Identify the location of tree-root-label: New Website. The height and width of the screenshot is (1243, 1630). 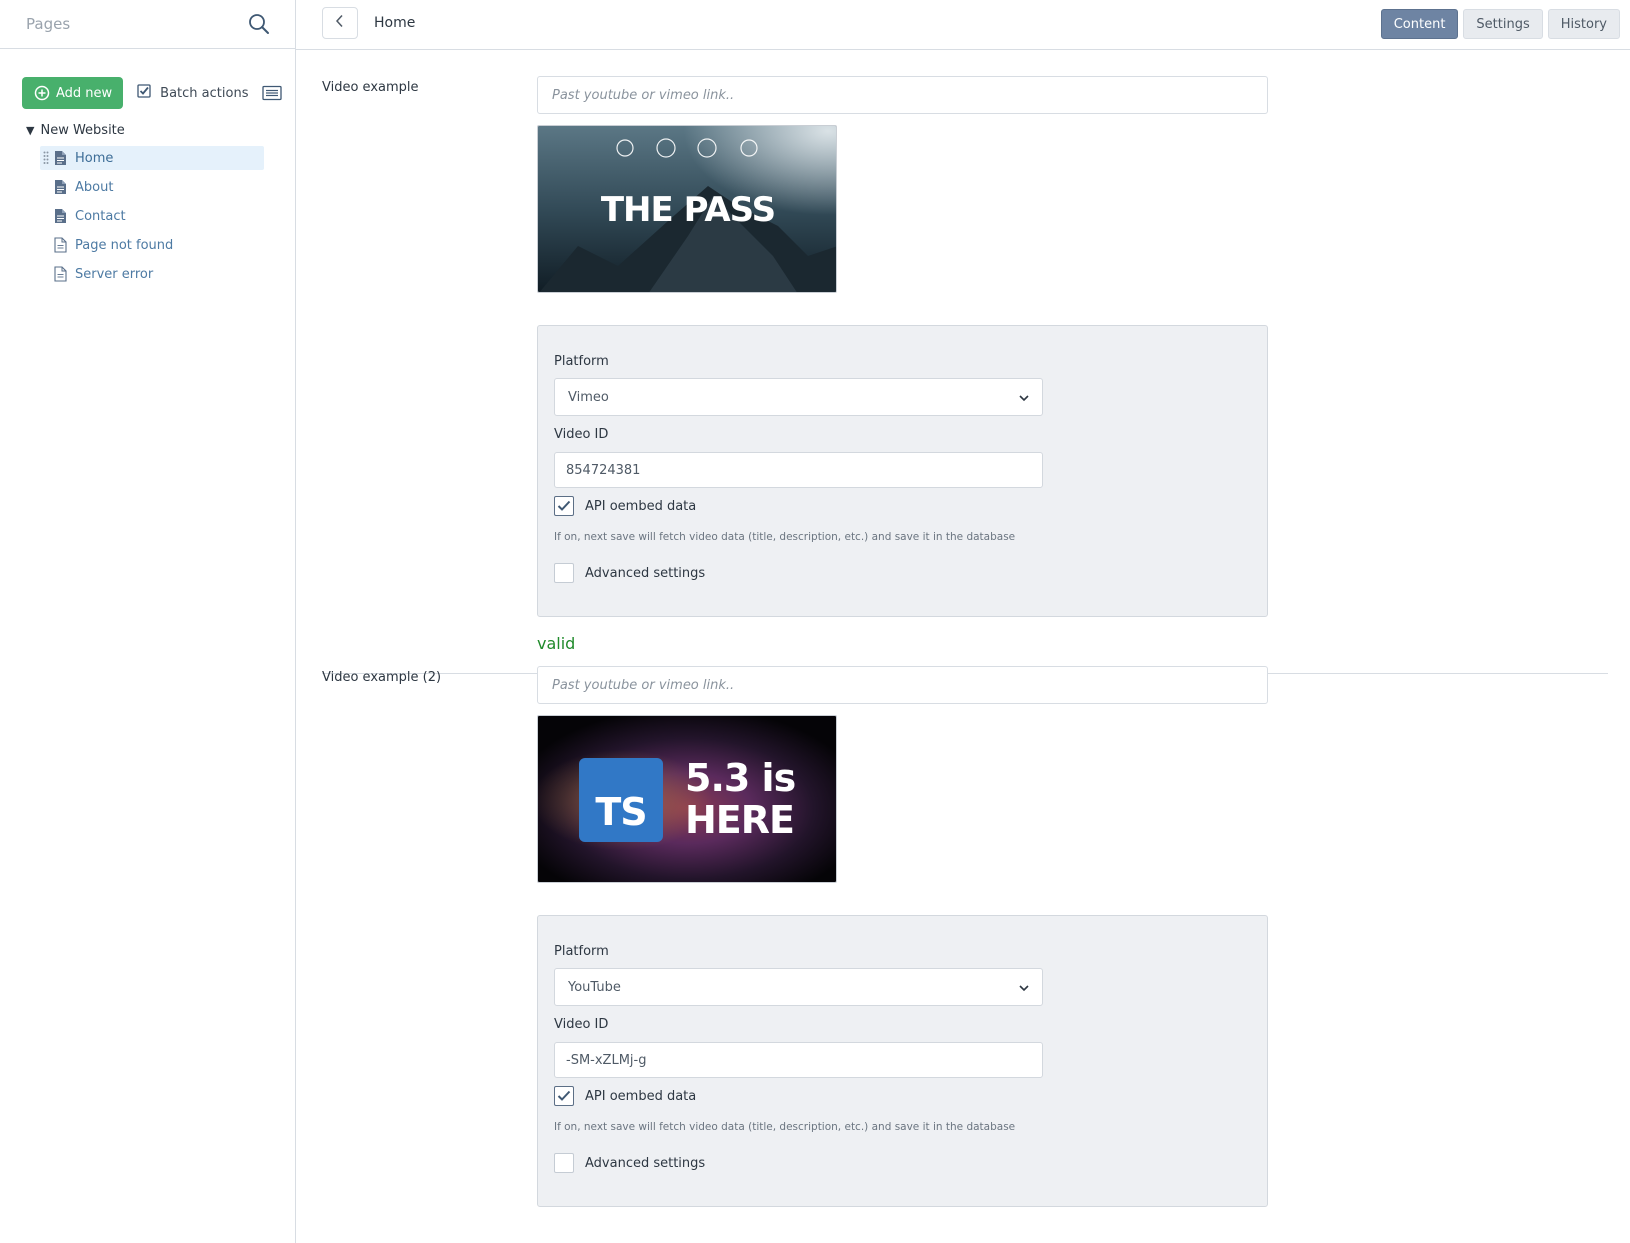
(82, 130).